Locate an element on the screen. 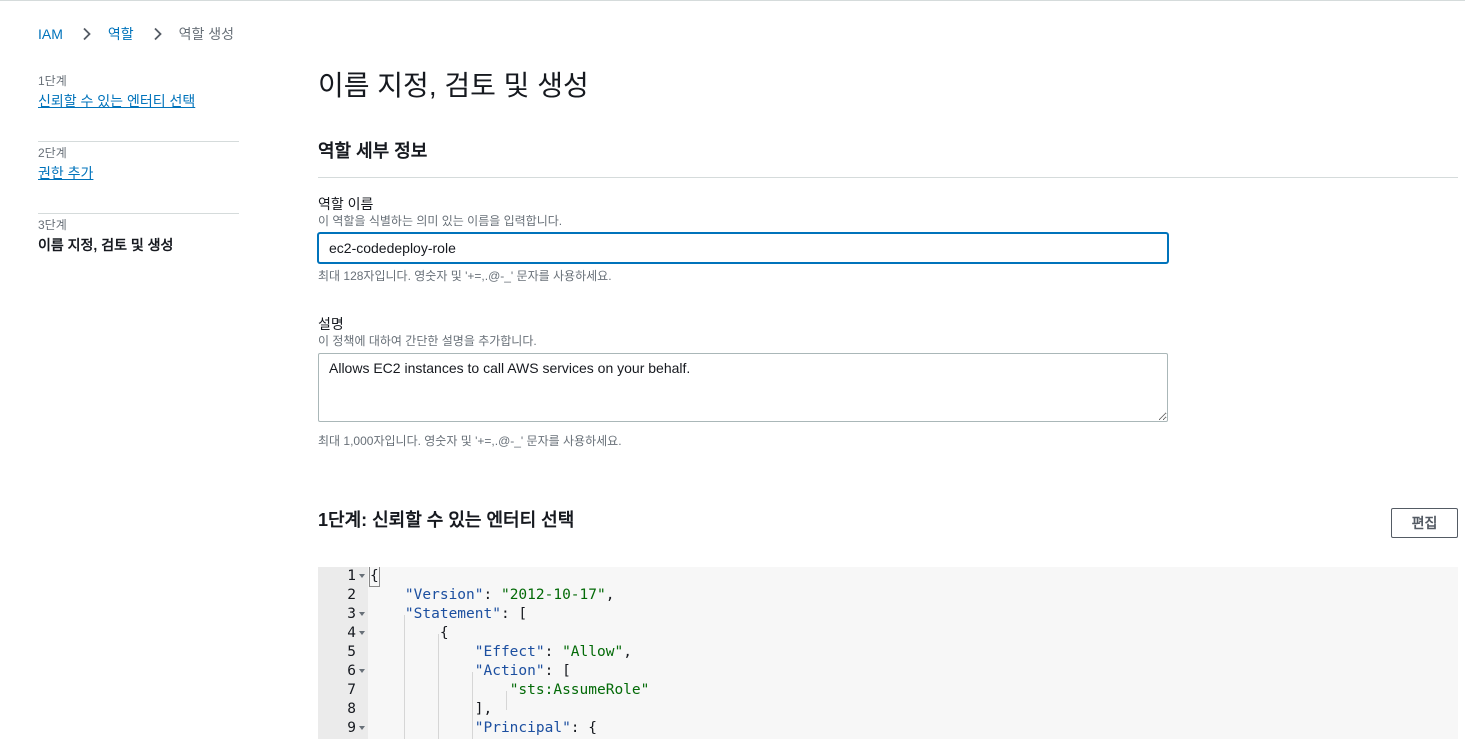  trusted-entity-section-title: 1단계: 신뢰할 수 있는 엔터티 선택 is located at coordinates (446, 520).